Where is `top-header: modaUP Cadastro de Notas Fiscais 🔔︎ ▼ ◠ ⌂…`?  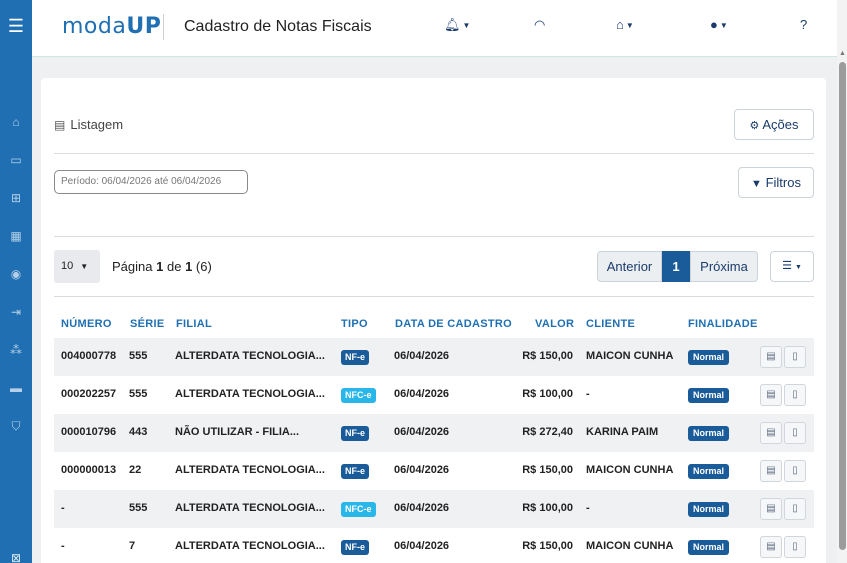 top-header: modaUP Cadastro de Notas Fiscais 🔔︎ ▼ ◠ ⌂… is located at coordinates (434, 28).